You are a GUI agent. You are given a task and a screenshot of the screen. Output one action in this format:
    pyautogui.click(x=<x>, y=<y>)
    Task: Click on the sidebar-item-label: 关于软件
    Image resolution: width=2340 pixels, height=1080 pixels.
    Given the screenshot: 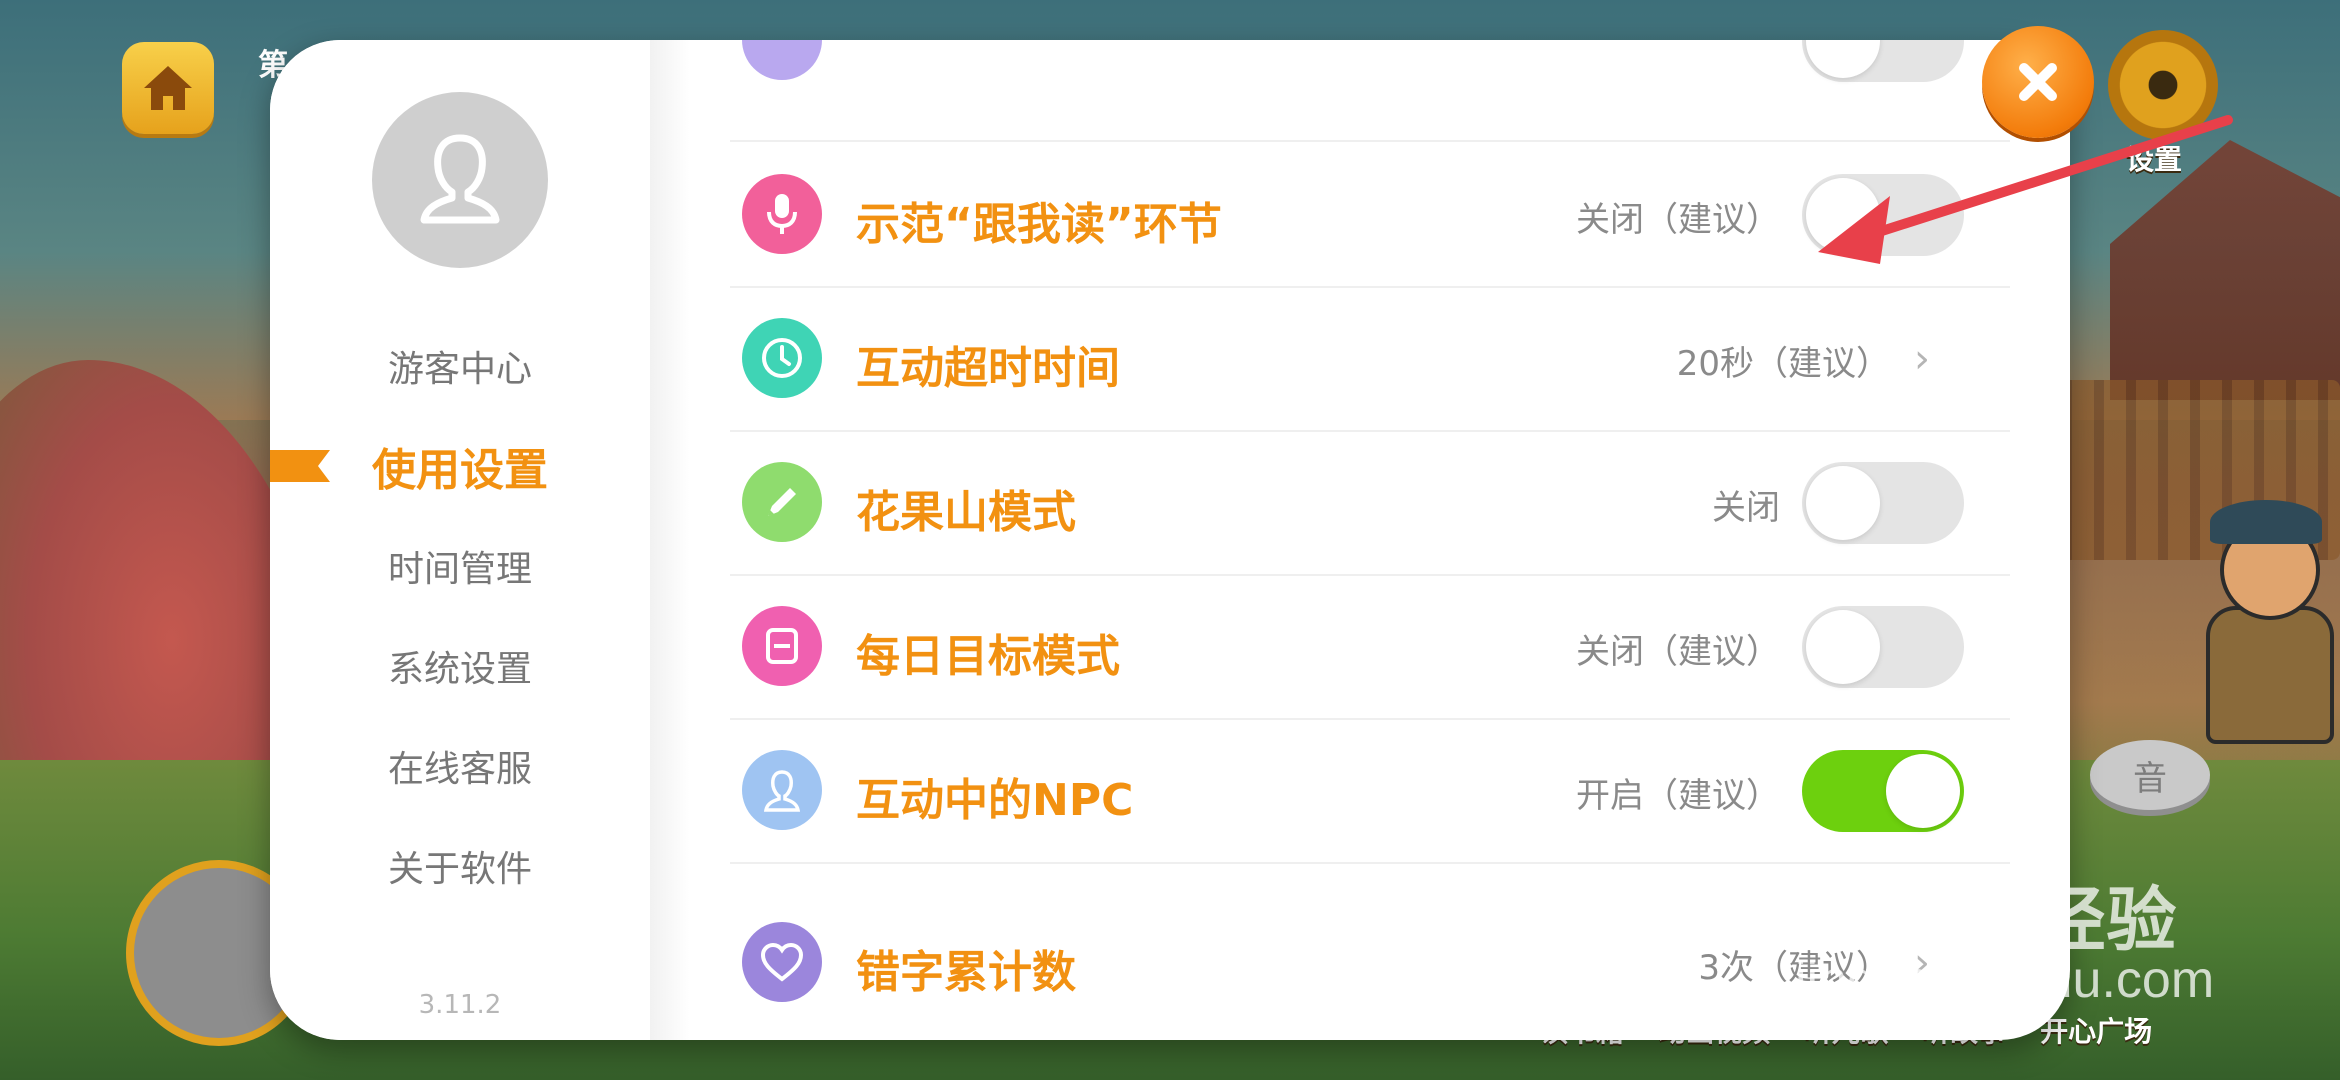 What is the action you would take?
    pyautogui.click(x=459, y=869)
    